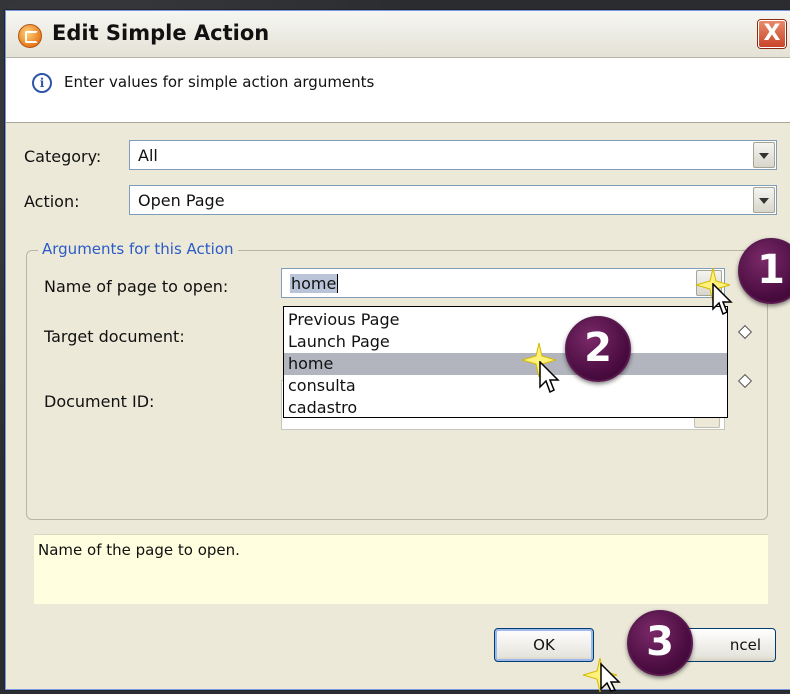 Image resolution: width=790 pixels, height=694 pixels. What do you see at coordinates (398, 34) in the screenshot?
I see `title-bar: Edit Simple Action X` at bounding box center [398, 34].